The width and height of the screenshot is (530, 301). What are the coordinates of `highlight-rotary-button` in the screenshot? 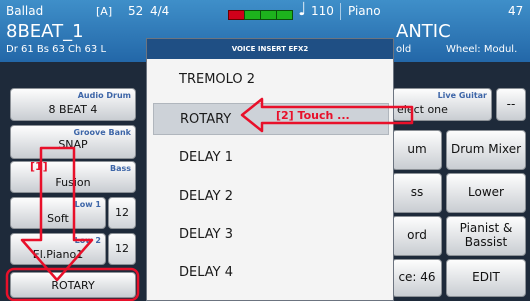 It's located at (72, 284).